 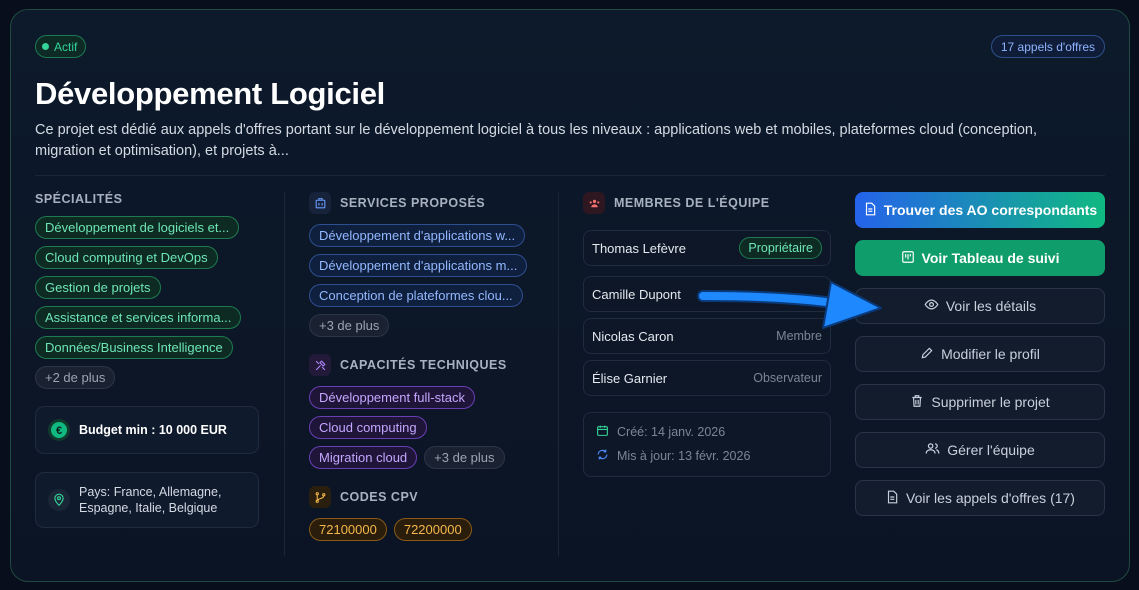 What do you see at coordinates (630, 378) in the screenshot?
I see `member-name: Élise Garnier` at bounding box center [630, 378].